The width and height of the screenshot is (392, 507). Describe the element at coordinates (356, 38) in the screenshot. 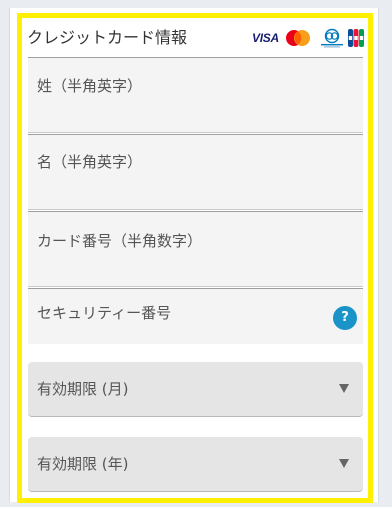

I see `jcb-icon` at that location.